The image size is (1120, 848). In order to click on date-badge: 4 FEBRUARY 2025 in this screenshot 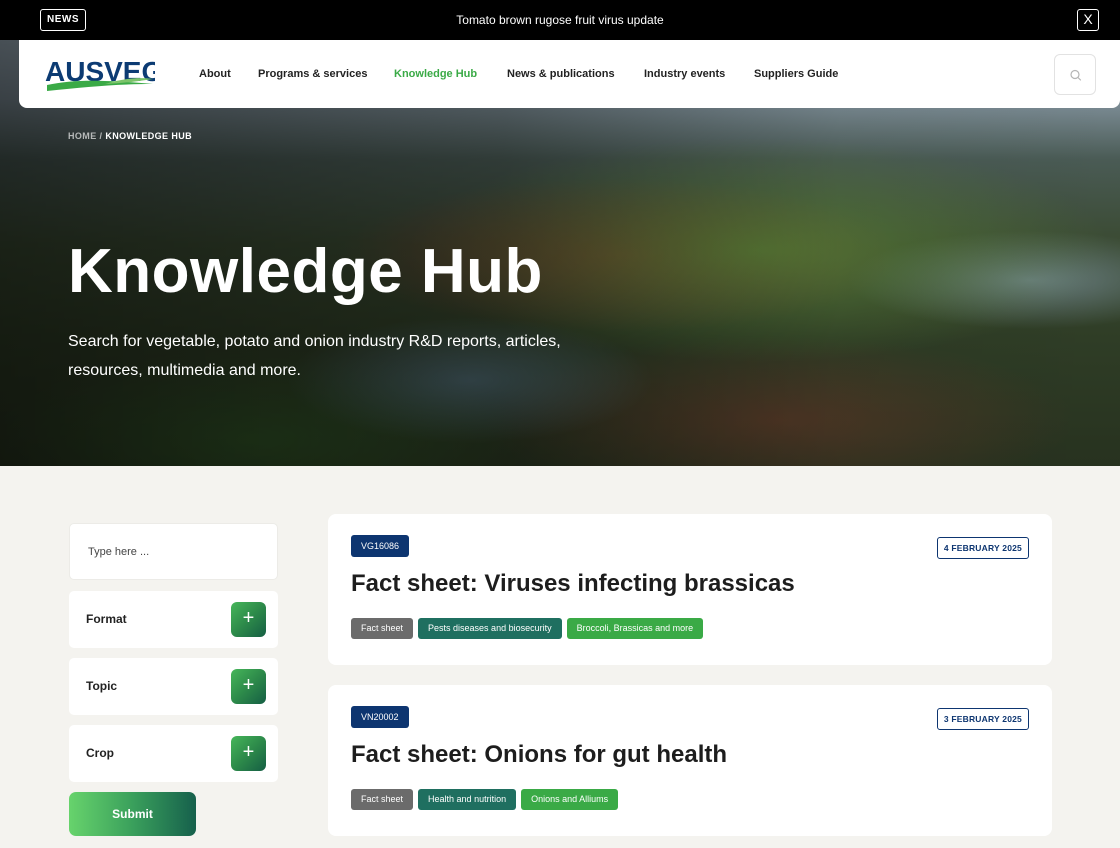, I will do `click(982, 548)`.